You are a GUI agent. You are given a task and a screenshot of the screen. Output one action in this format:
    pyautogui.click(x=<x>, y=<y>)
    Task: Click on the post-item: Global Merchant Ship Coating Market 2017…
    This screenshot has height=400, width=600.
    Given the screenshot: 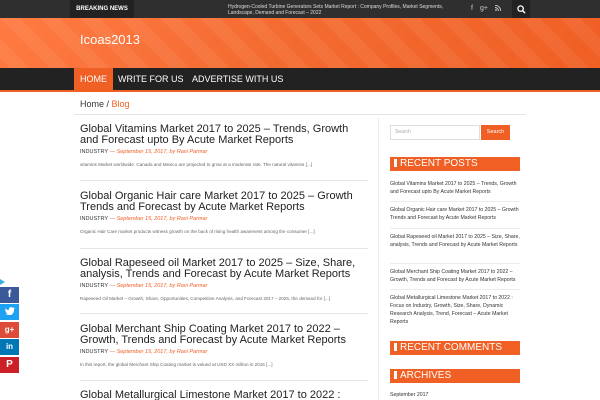 What is the action you would take?
    pyautogui.click(x=224, y=346)
    